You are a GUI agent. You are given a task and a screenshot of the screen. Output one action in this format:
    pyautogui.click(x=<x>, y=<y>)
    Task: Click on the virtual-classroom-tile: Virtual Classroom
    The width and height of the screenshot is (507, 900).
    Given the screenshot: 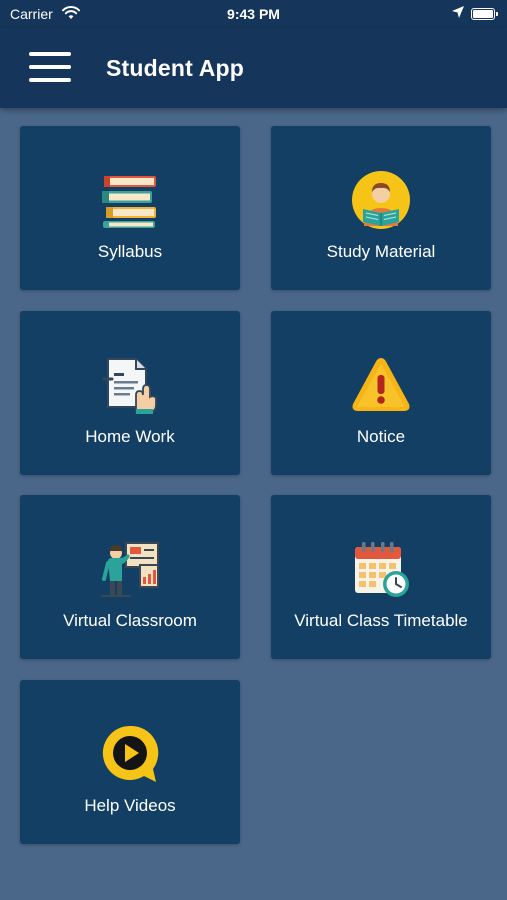 What is the action you would take?
    pyautogui.click(x=130, y=577)
    